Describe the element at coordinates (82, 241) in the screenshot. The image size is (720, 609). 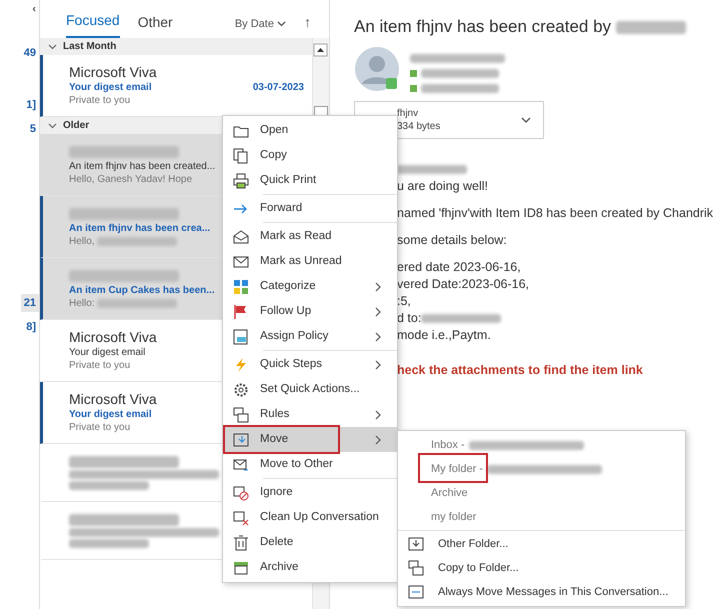
I see `message-preview: Hello,` at that location.